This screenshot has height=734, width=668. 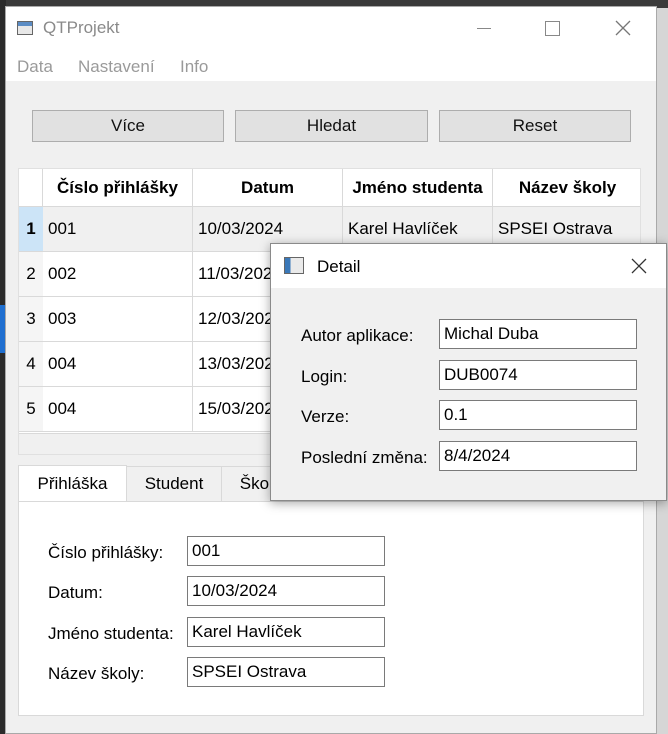 I want to click on close-button, so click(x=623, y=28).